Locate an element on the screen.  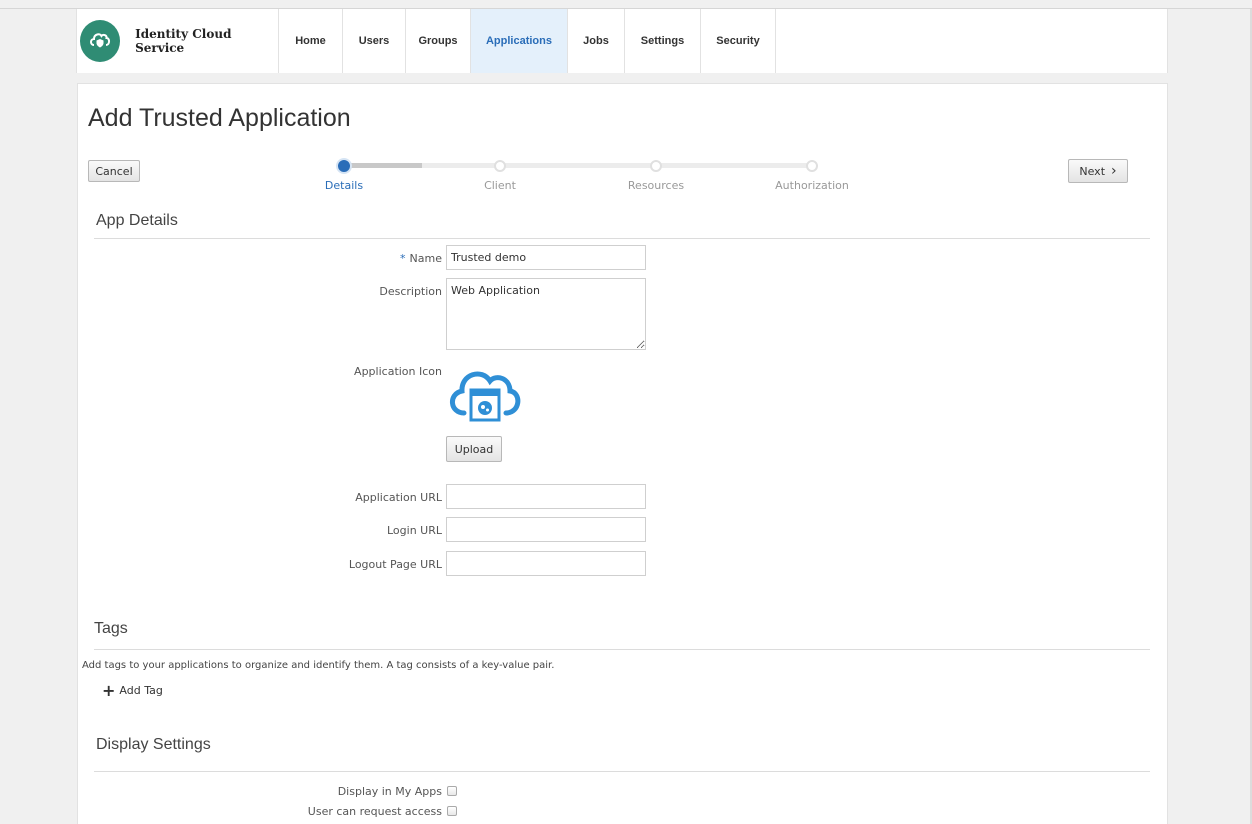
cancel-button: Cancel is located at coordinates (114, 171).